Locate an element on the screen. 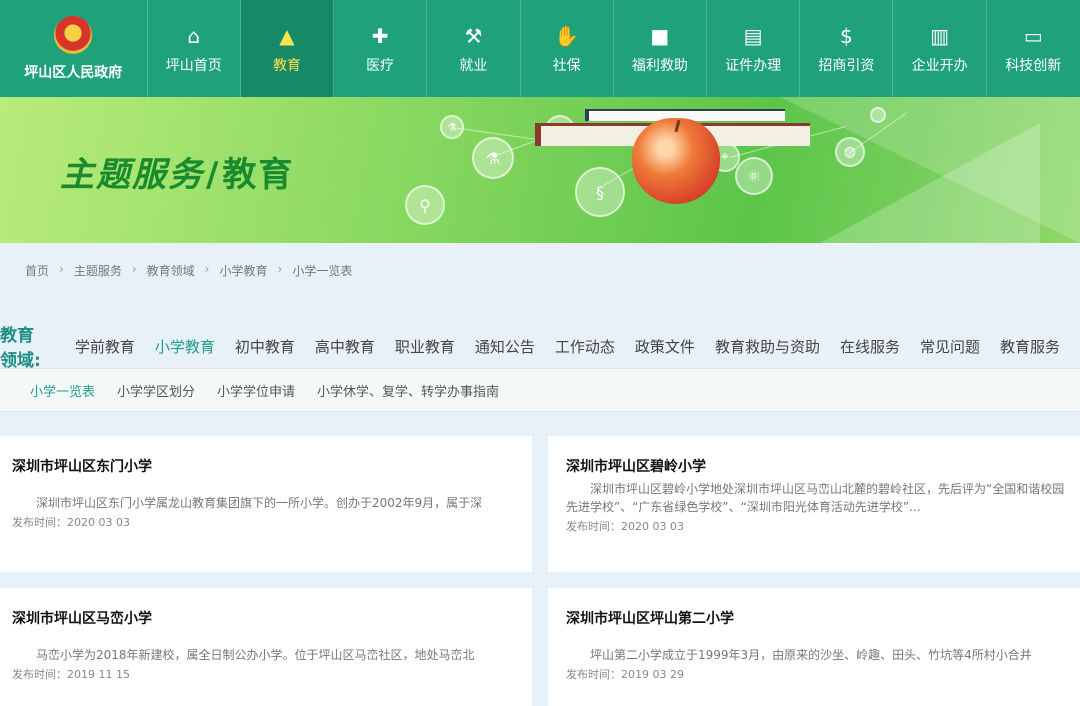 The width and height of the screenshot is (1080, 706). microscope-icon: ⚲ is located at coordinates (425, 205).